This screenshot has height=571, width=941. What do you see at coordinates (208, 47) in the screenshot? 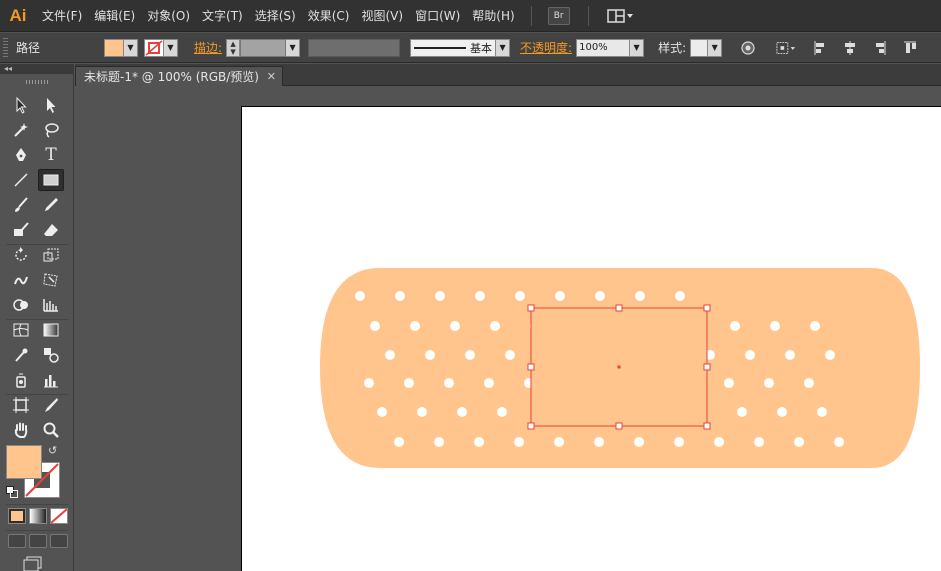
I see `stroke-panel-link: 描边:` at bounding box center [208, 47].